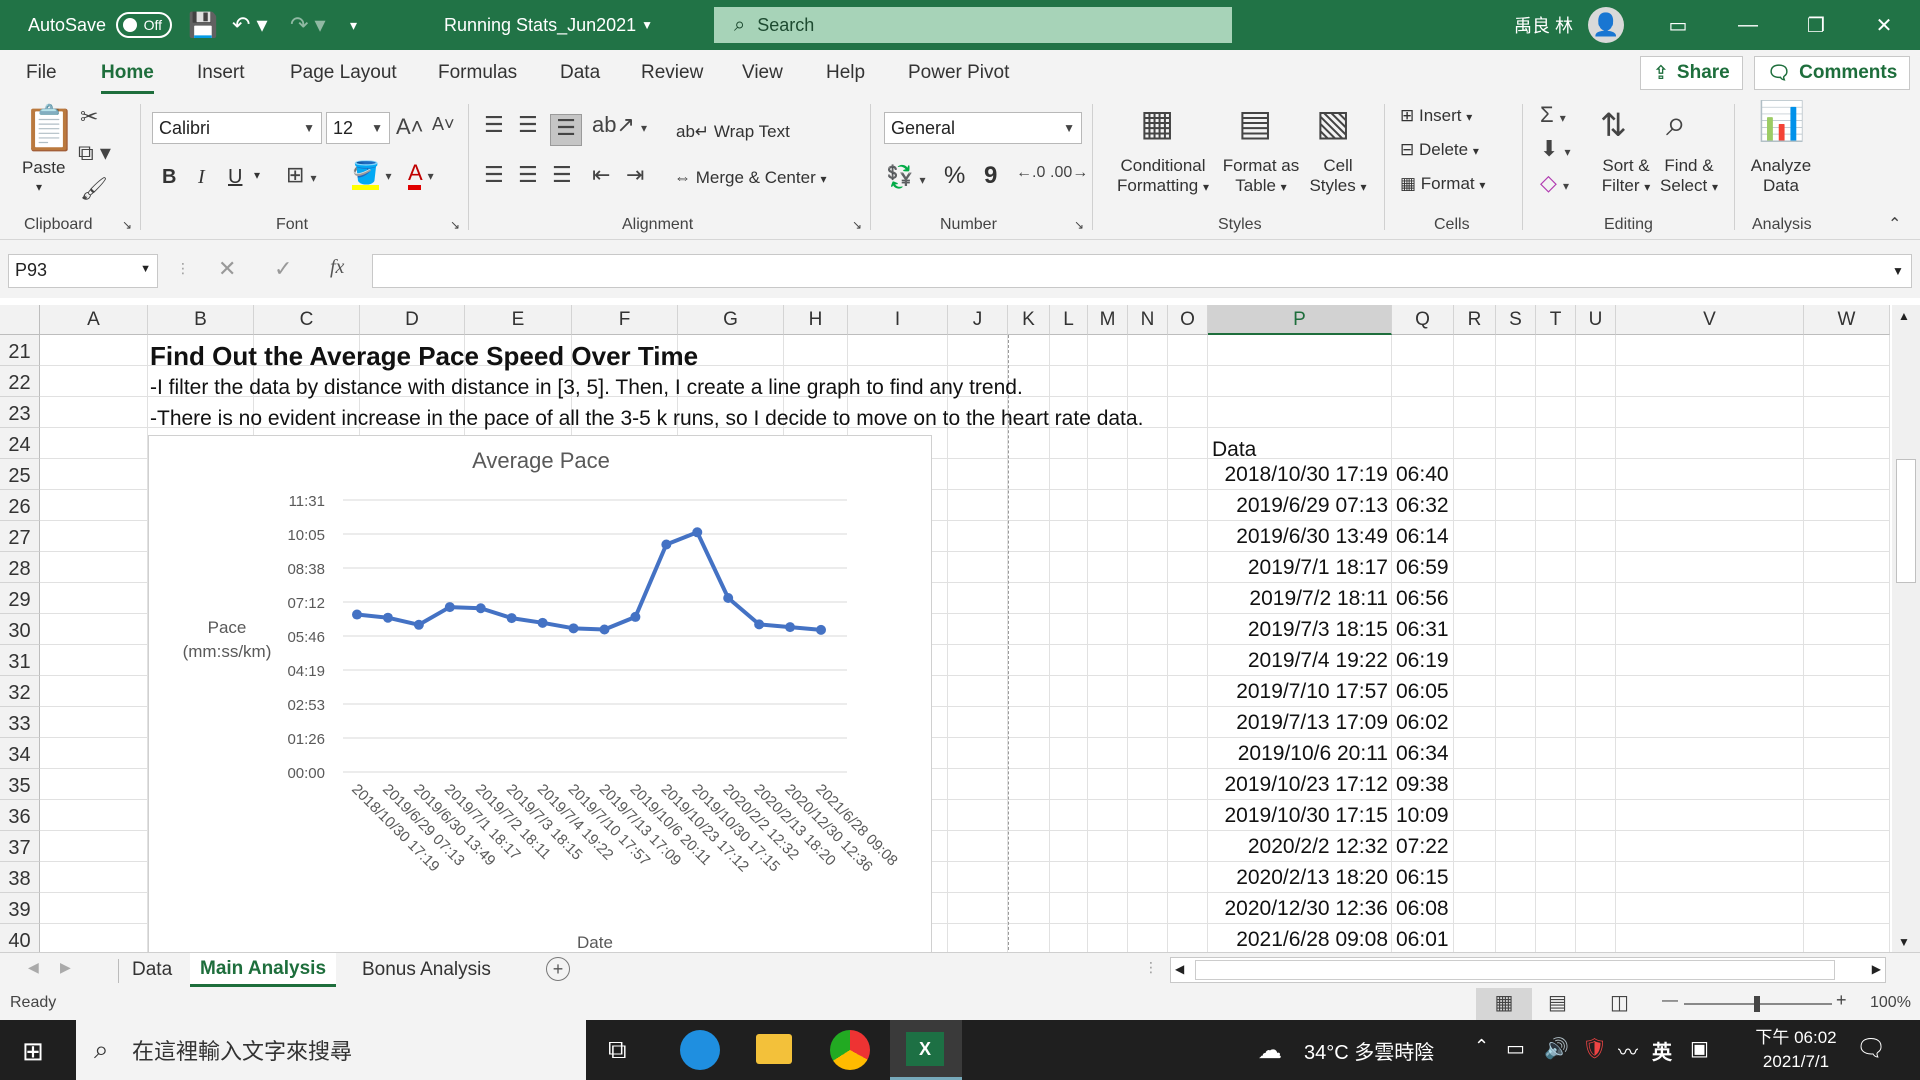  Describe the element at coordinates (619, 125) in the screenshot. I see `orientation-icon: ab↗ ▾` at that location.